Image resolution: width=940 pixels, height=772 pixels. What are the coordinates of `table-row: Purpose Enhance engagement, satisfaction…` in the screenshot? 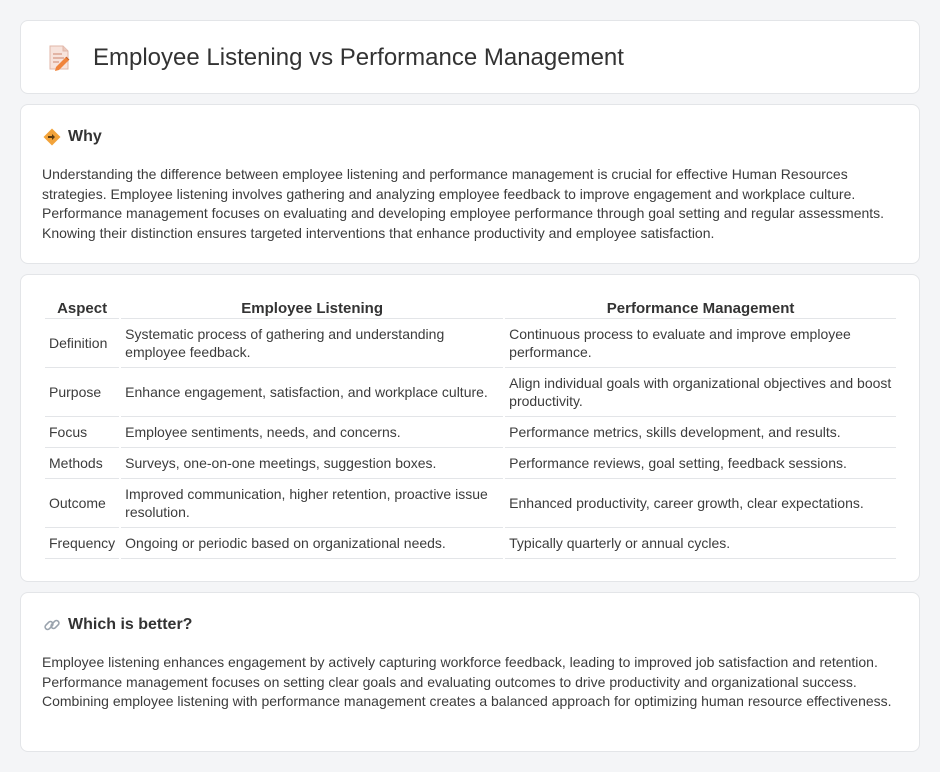 It's located at (470, 392).